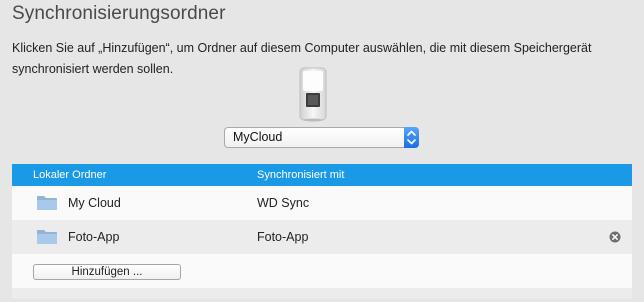 The width and height of the screenshot is (644, 302). What do you see at coordinates (94, 237) in the screenshot?
I see `local-folder-name: Foto-App` at bounding box center [94, 237].